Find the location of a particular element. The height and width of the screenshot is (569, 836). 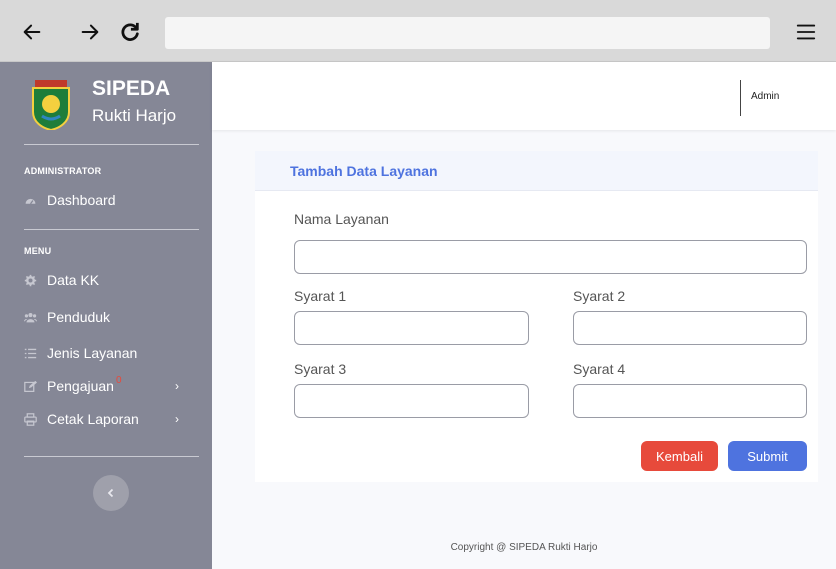

sidebar-item-dashboard: Dashboard is located at coordinates (109, 200).